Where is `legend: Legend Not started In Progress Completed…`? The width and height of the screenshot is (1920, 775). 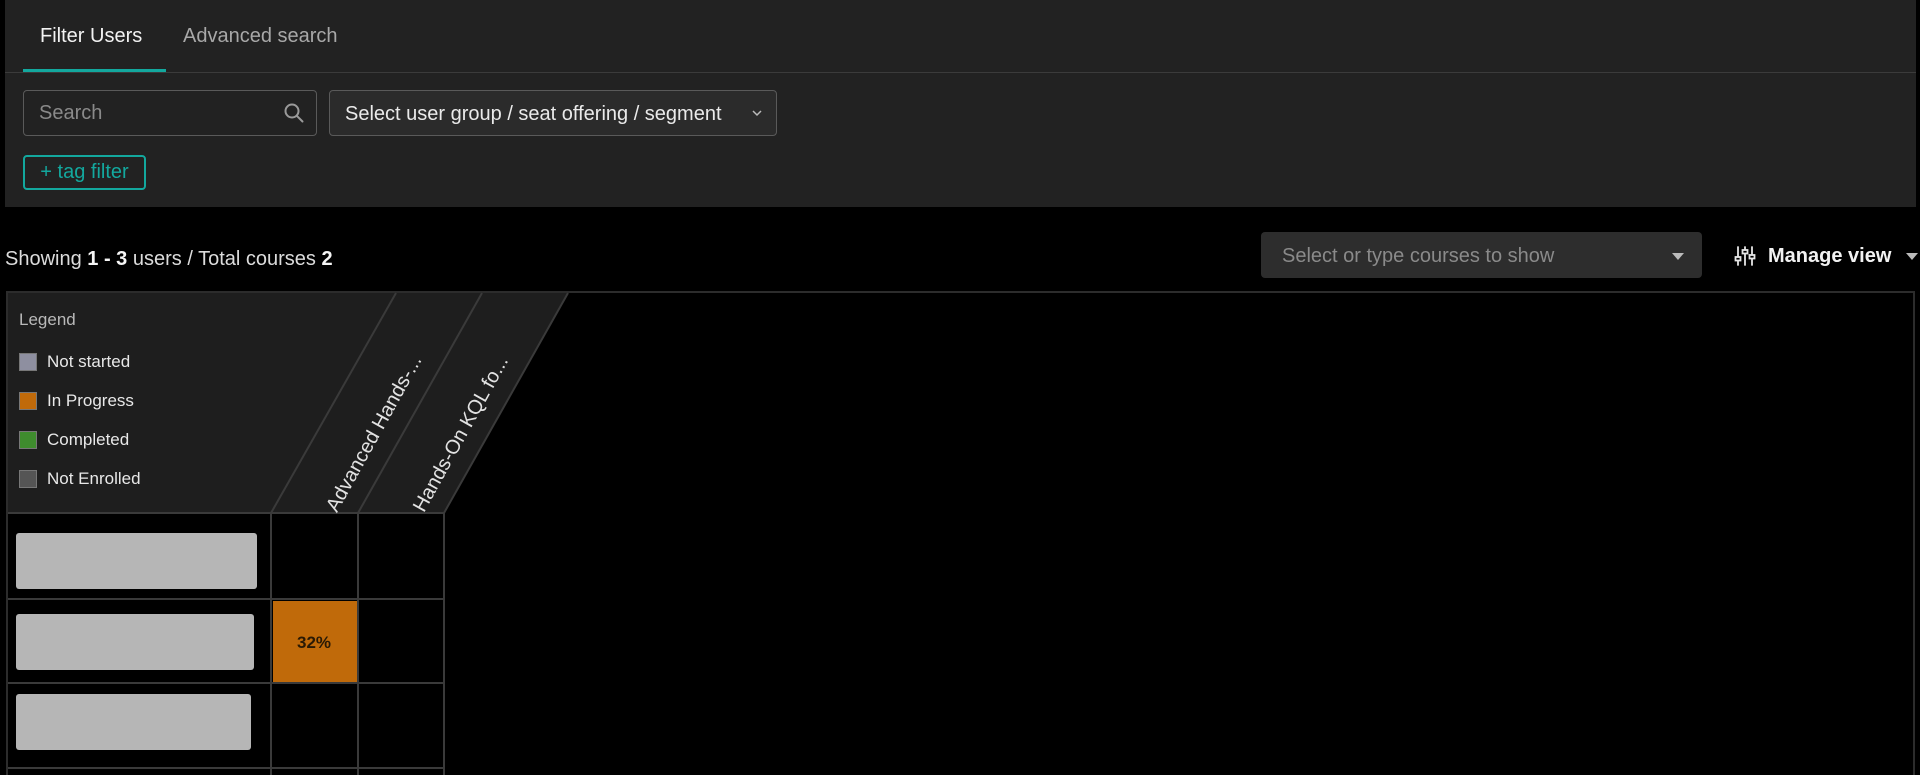
legend: Legend Not started In Progress Completed… is located at coordinates (80, 404).